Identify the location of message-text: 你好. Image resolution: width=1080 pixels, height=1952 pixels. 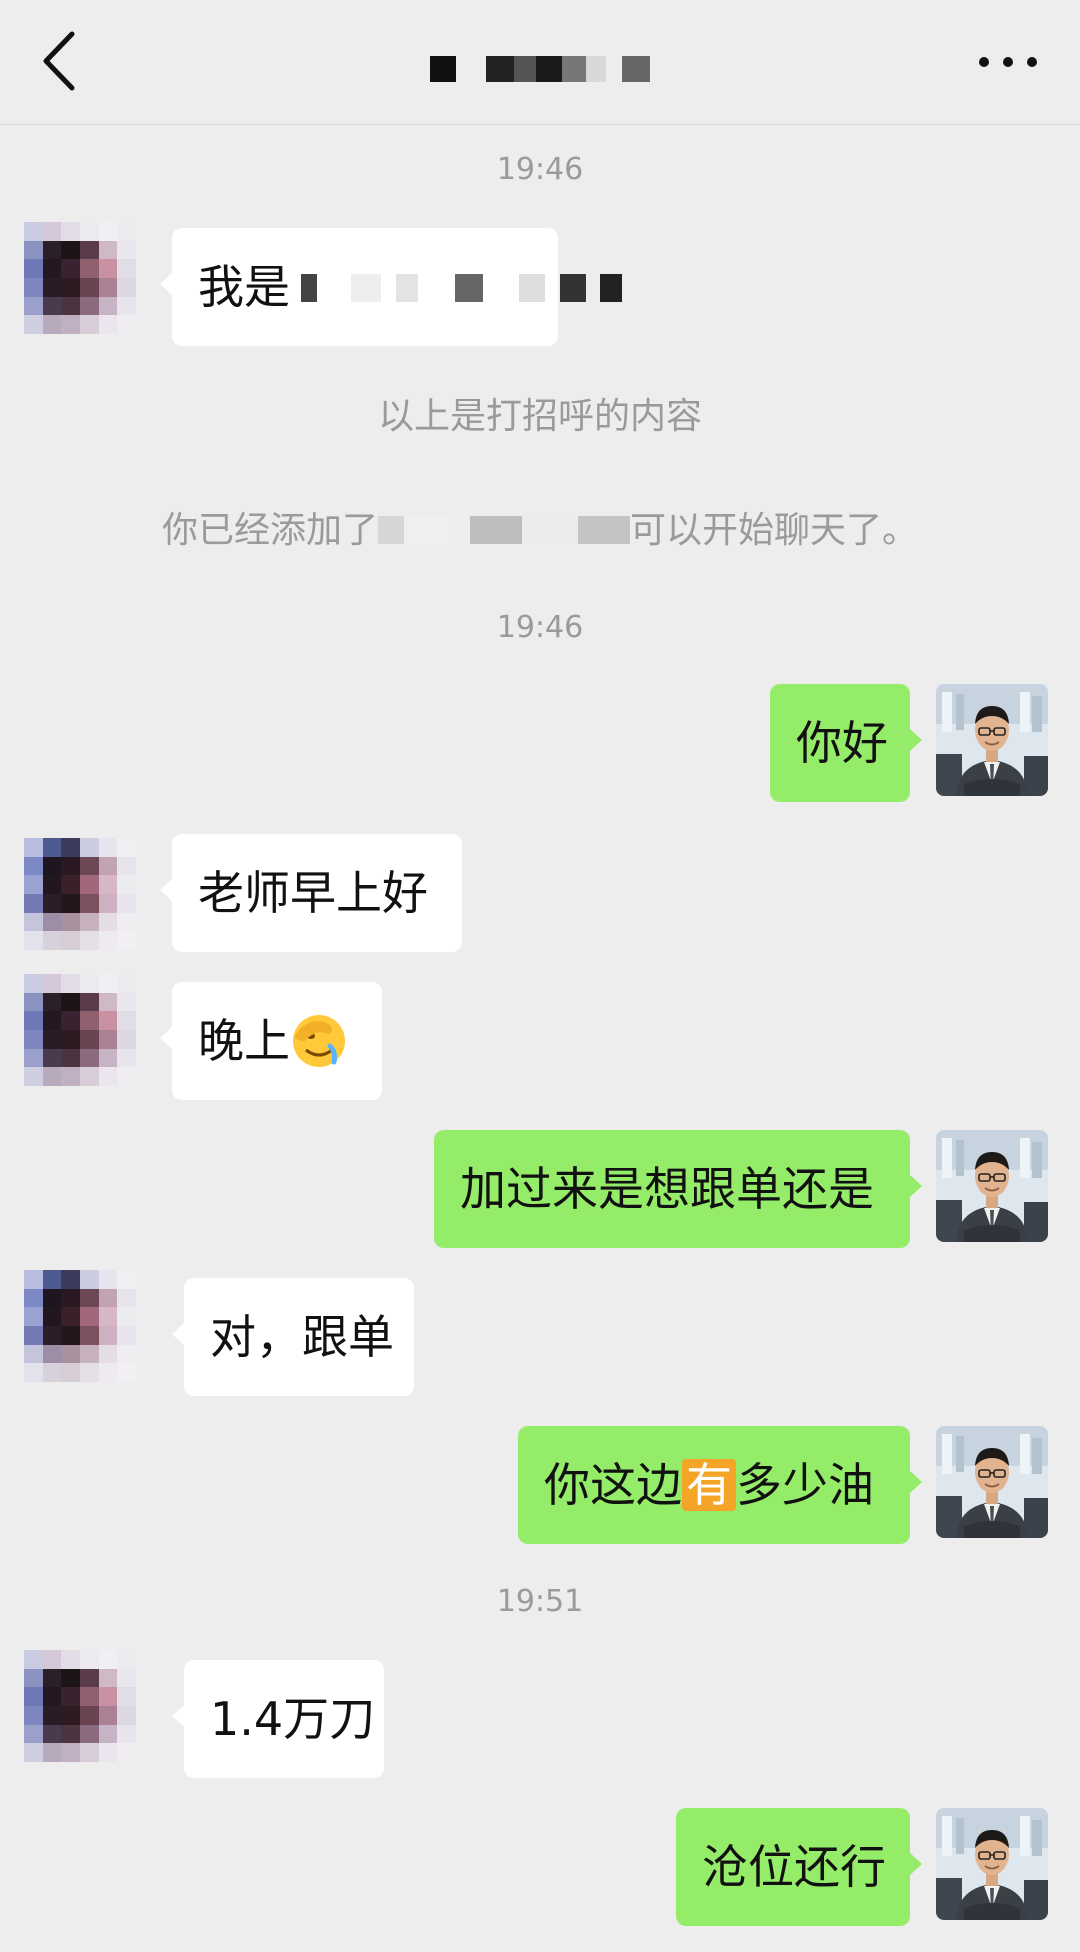
(842, 743).